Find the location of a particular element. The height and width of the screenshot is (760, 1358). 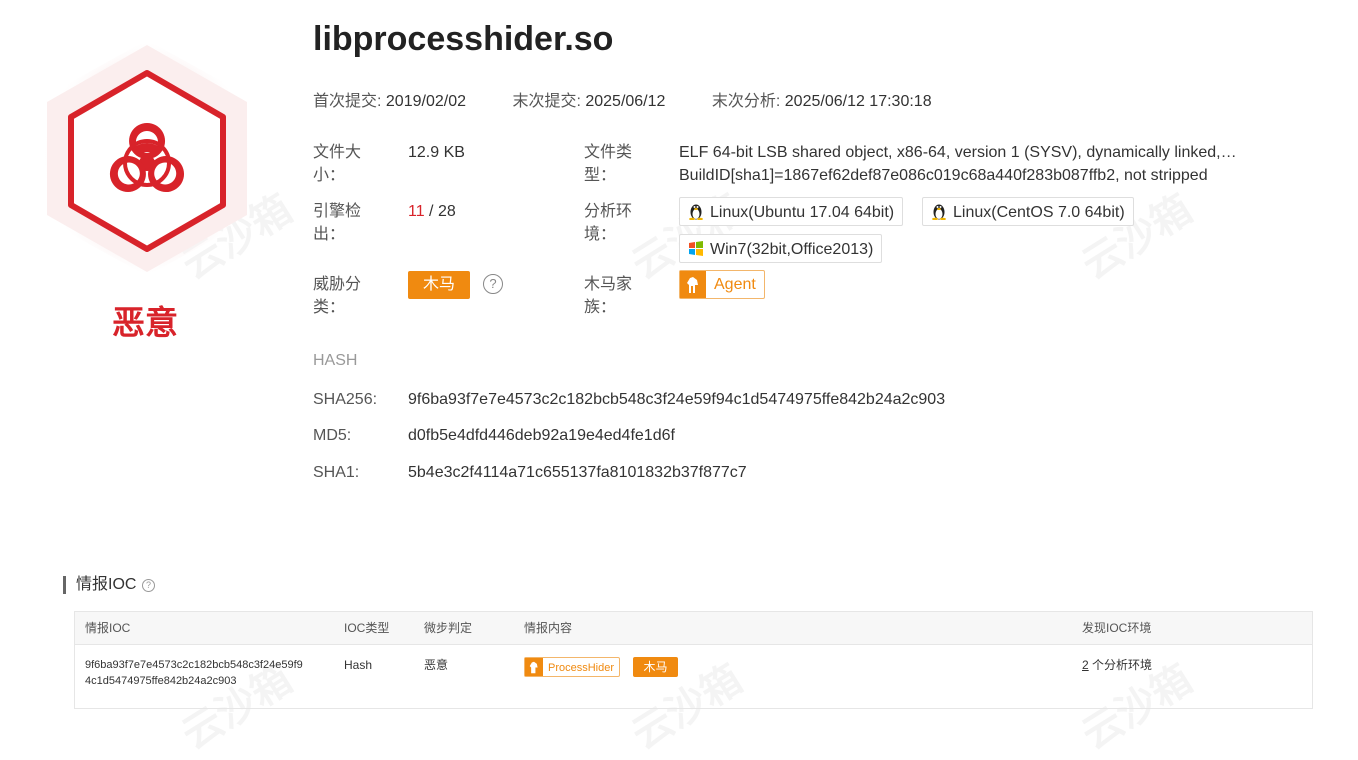

file-size-label: 文件大 小： is located at coordinates (337, 164).